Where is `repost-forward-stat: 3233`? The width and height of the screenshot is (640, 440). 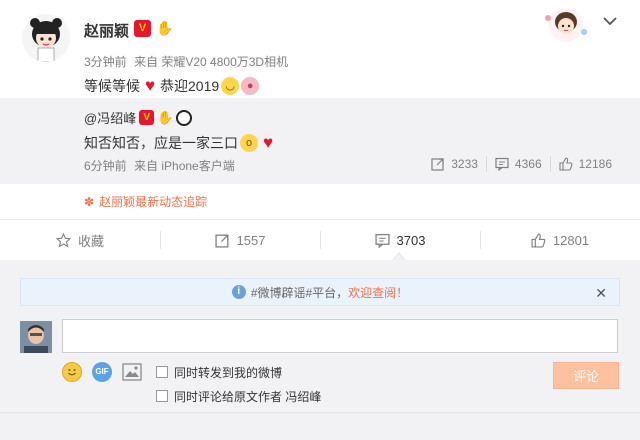 repost-forward-stat: 3233 is located at coordinates (454, 164).